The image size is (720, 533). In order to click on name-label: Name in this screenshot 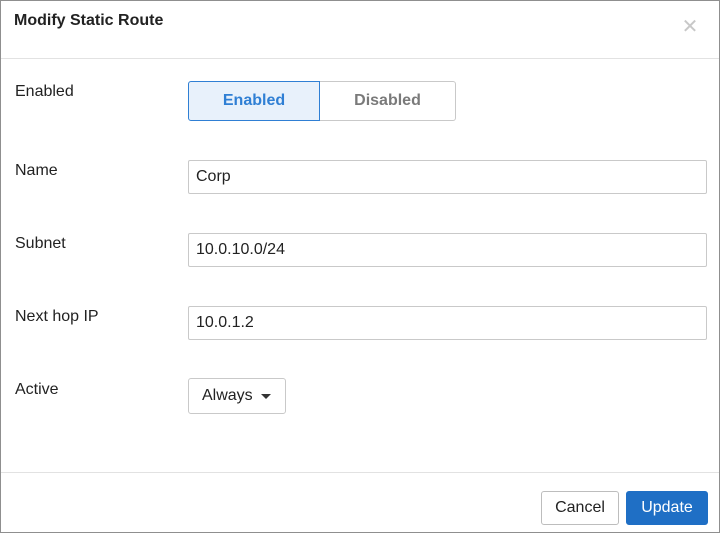, I will do `click(36, 170)`.